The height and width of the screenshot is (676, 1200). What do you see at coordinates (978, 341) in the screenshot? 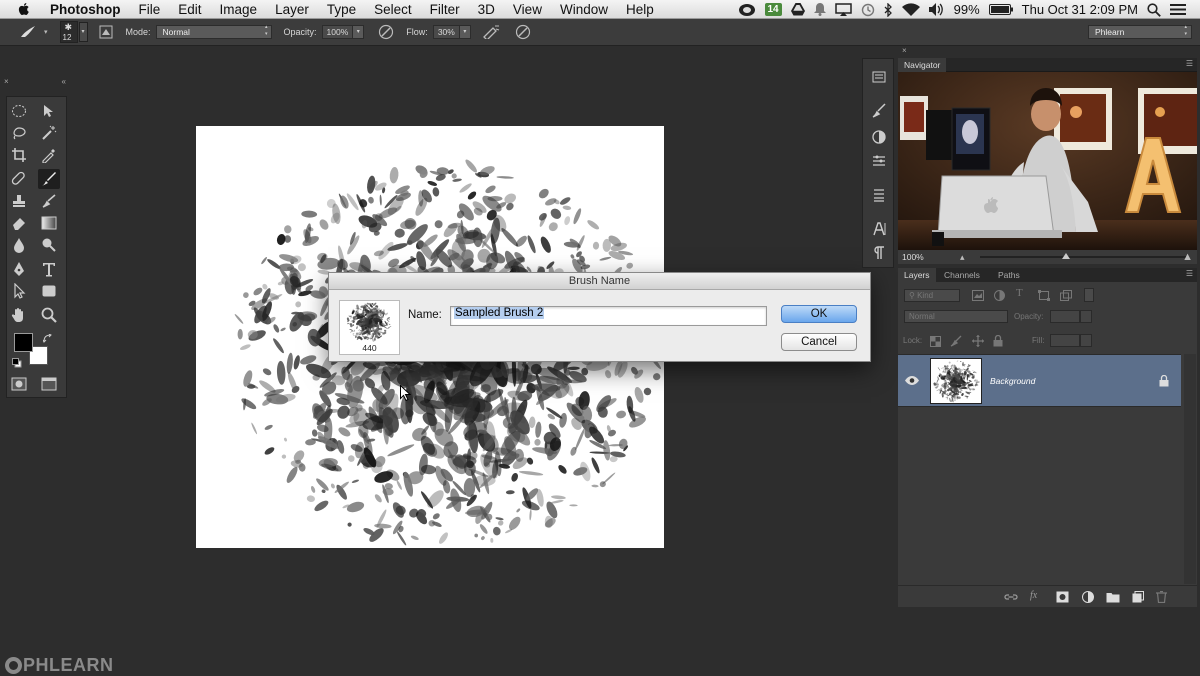
I see `lock-position-icon` at bounding box center [978, 341].